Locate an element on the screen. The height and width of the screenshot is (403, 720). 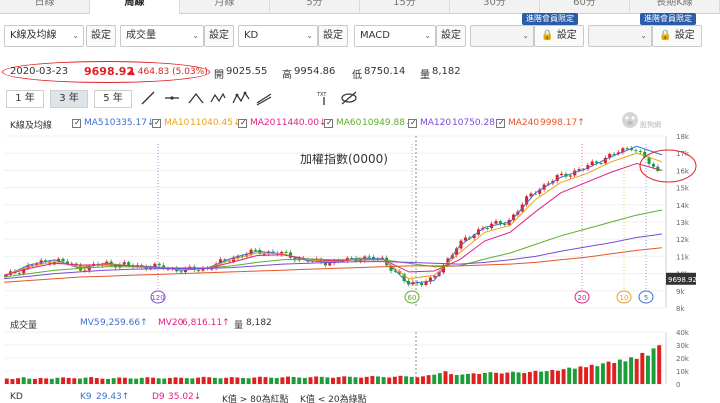
line-tool-icon is located at coordinates (148, 98).